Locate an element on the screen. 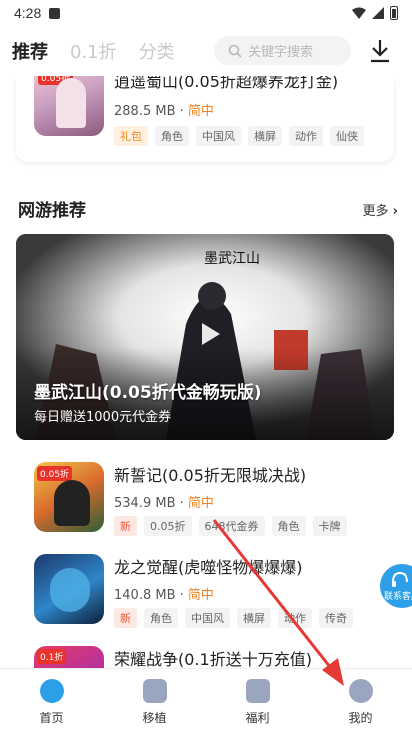 The width and height of the screenshot is (412, 732). tab-category: 分类 is located at coordinates (157, 51).